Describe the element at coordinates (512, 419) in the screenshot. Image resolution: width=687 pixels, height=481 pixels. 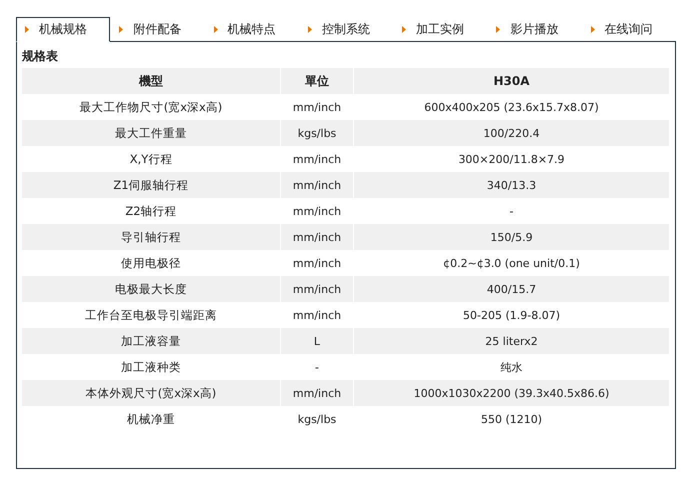
I see `table-cell: 550 (1210)` at that location.